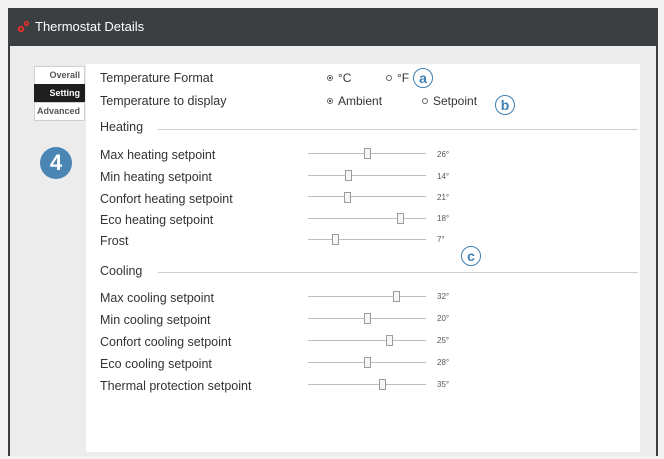 The image size is (664, 459). Describe the element at coordinates (443, 340) in the screenshot. I see `cooling-value: 25°` at that location.